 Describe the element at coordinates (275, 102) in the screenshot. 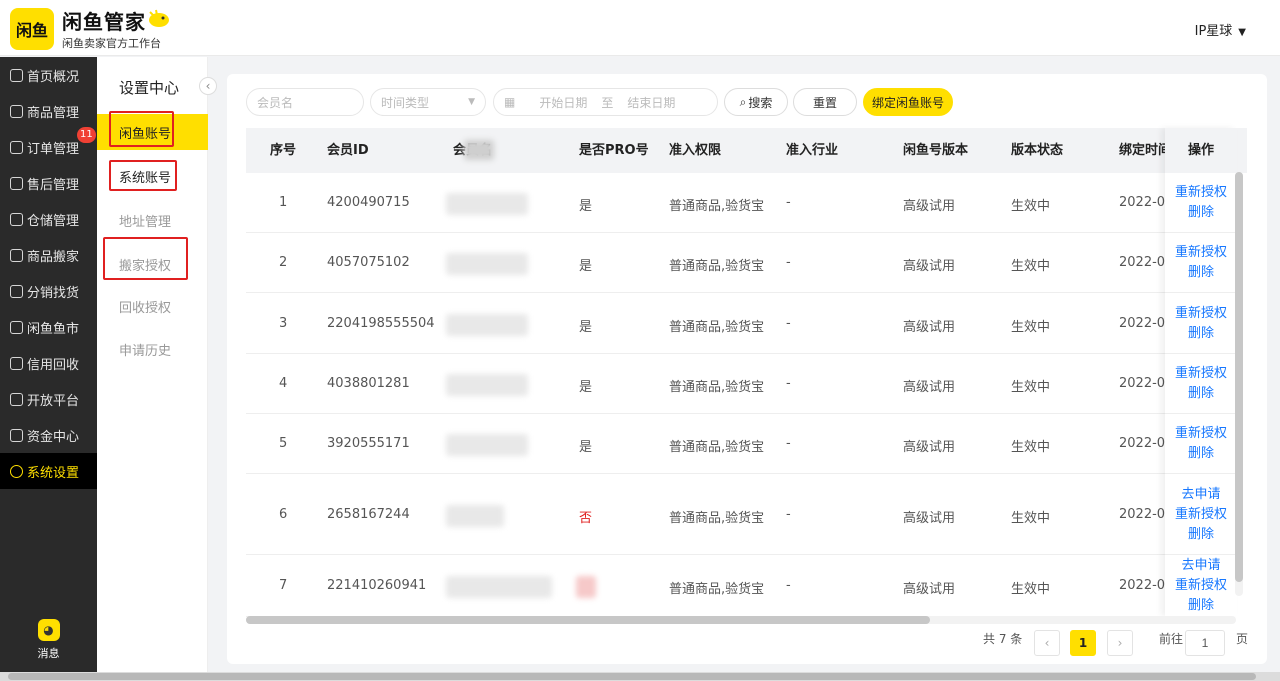

I see `member-name-placeholder: 会员名` at that location.